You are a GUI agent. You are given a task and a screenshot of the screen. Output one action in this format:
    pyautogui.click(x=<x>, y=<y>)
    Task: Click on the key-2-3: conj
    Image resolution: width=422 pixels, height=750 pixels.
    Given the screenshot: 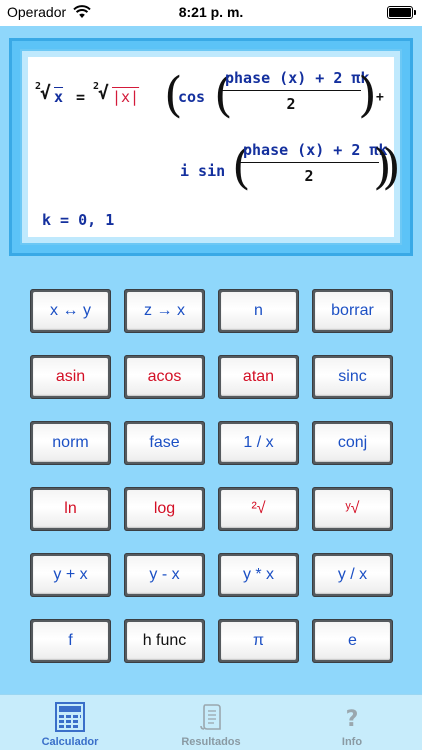 What is the action you would take?
    pyautogui.click(x=352, y=443)
    